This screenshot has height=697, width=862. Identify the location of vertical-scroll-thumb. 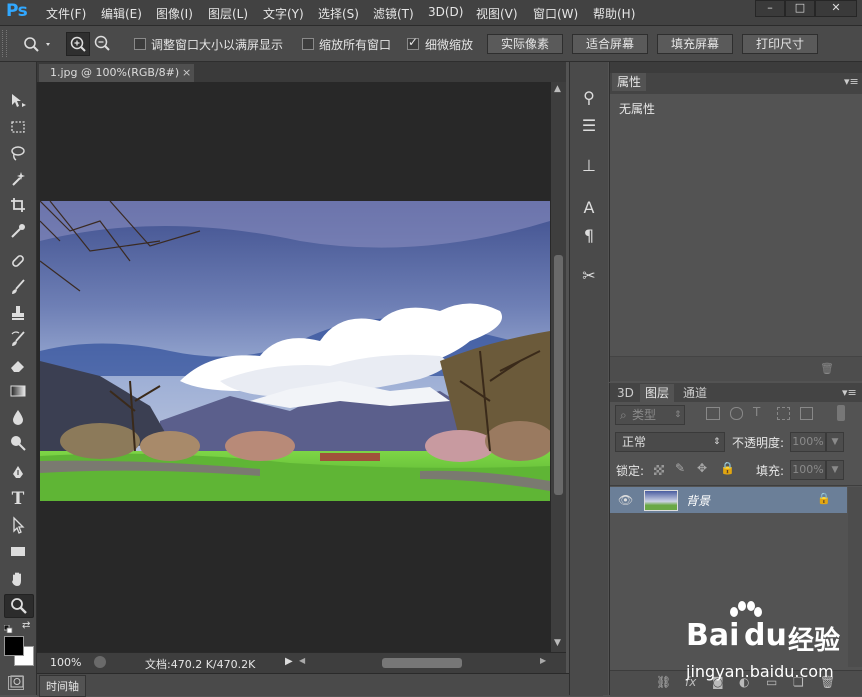
(558, 375).